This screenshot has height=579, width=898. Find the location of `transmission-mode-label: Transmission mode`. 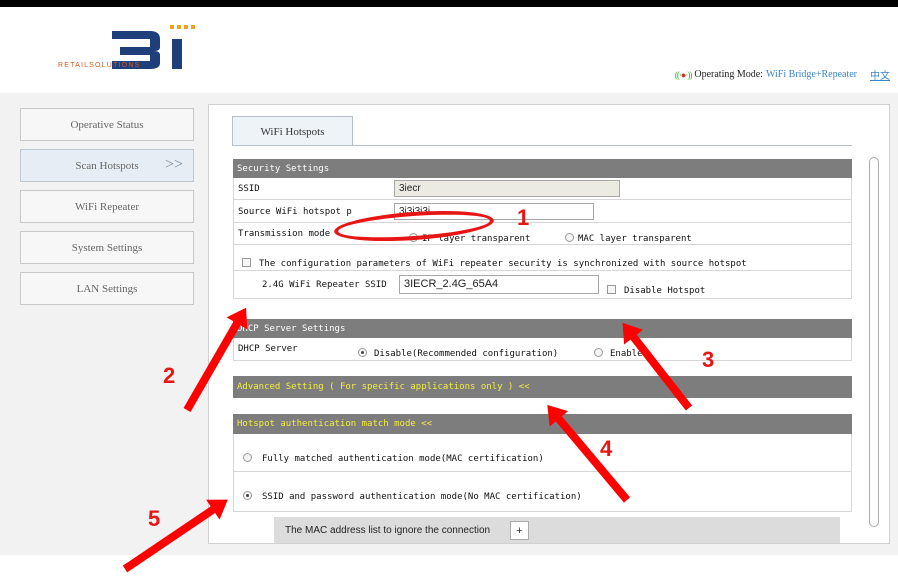

transmission-mode-label: Transmission mode is located at coordinates (284, 234).